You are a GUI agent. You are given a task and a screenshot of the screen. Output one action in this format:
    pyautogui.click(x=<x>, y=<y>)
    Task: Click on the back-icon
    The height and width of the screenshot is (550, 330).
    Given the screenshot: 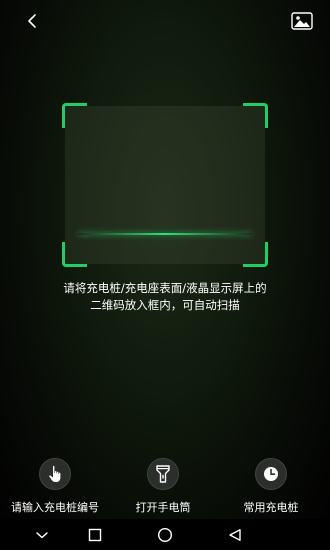 What is the action you would take?
    pyautogui.click(x=235, y=535)
    